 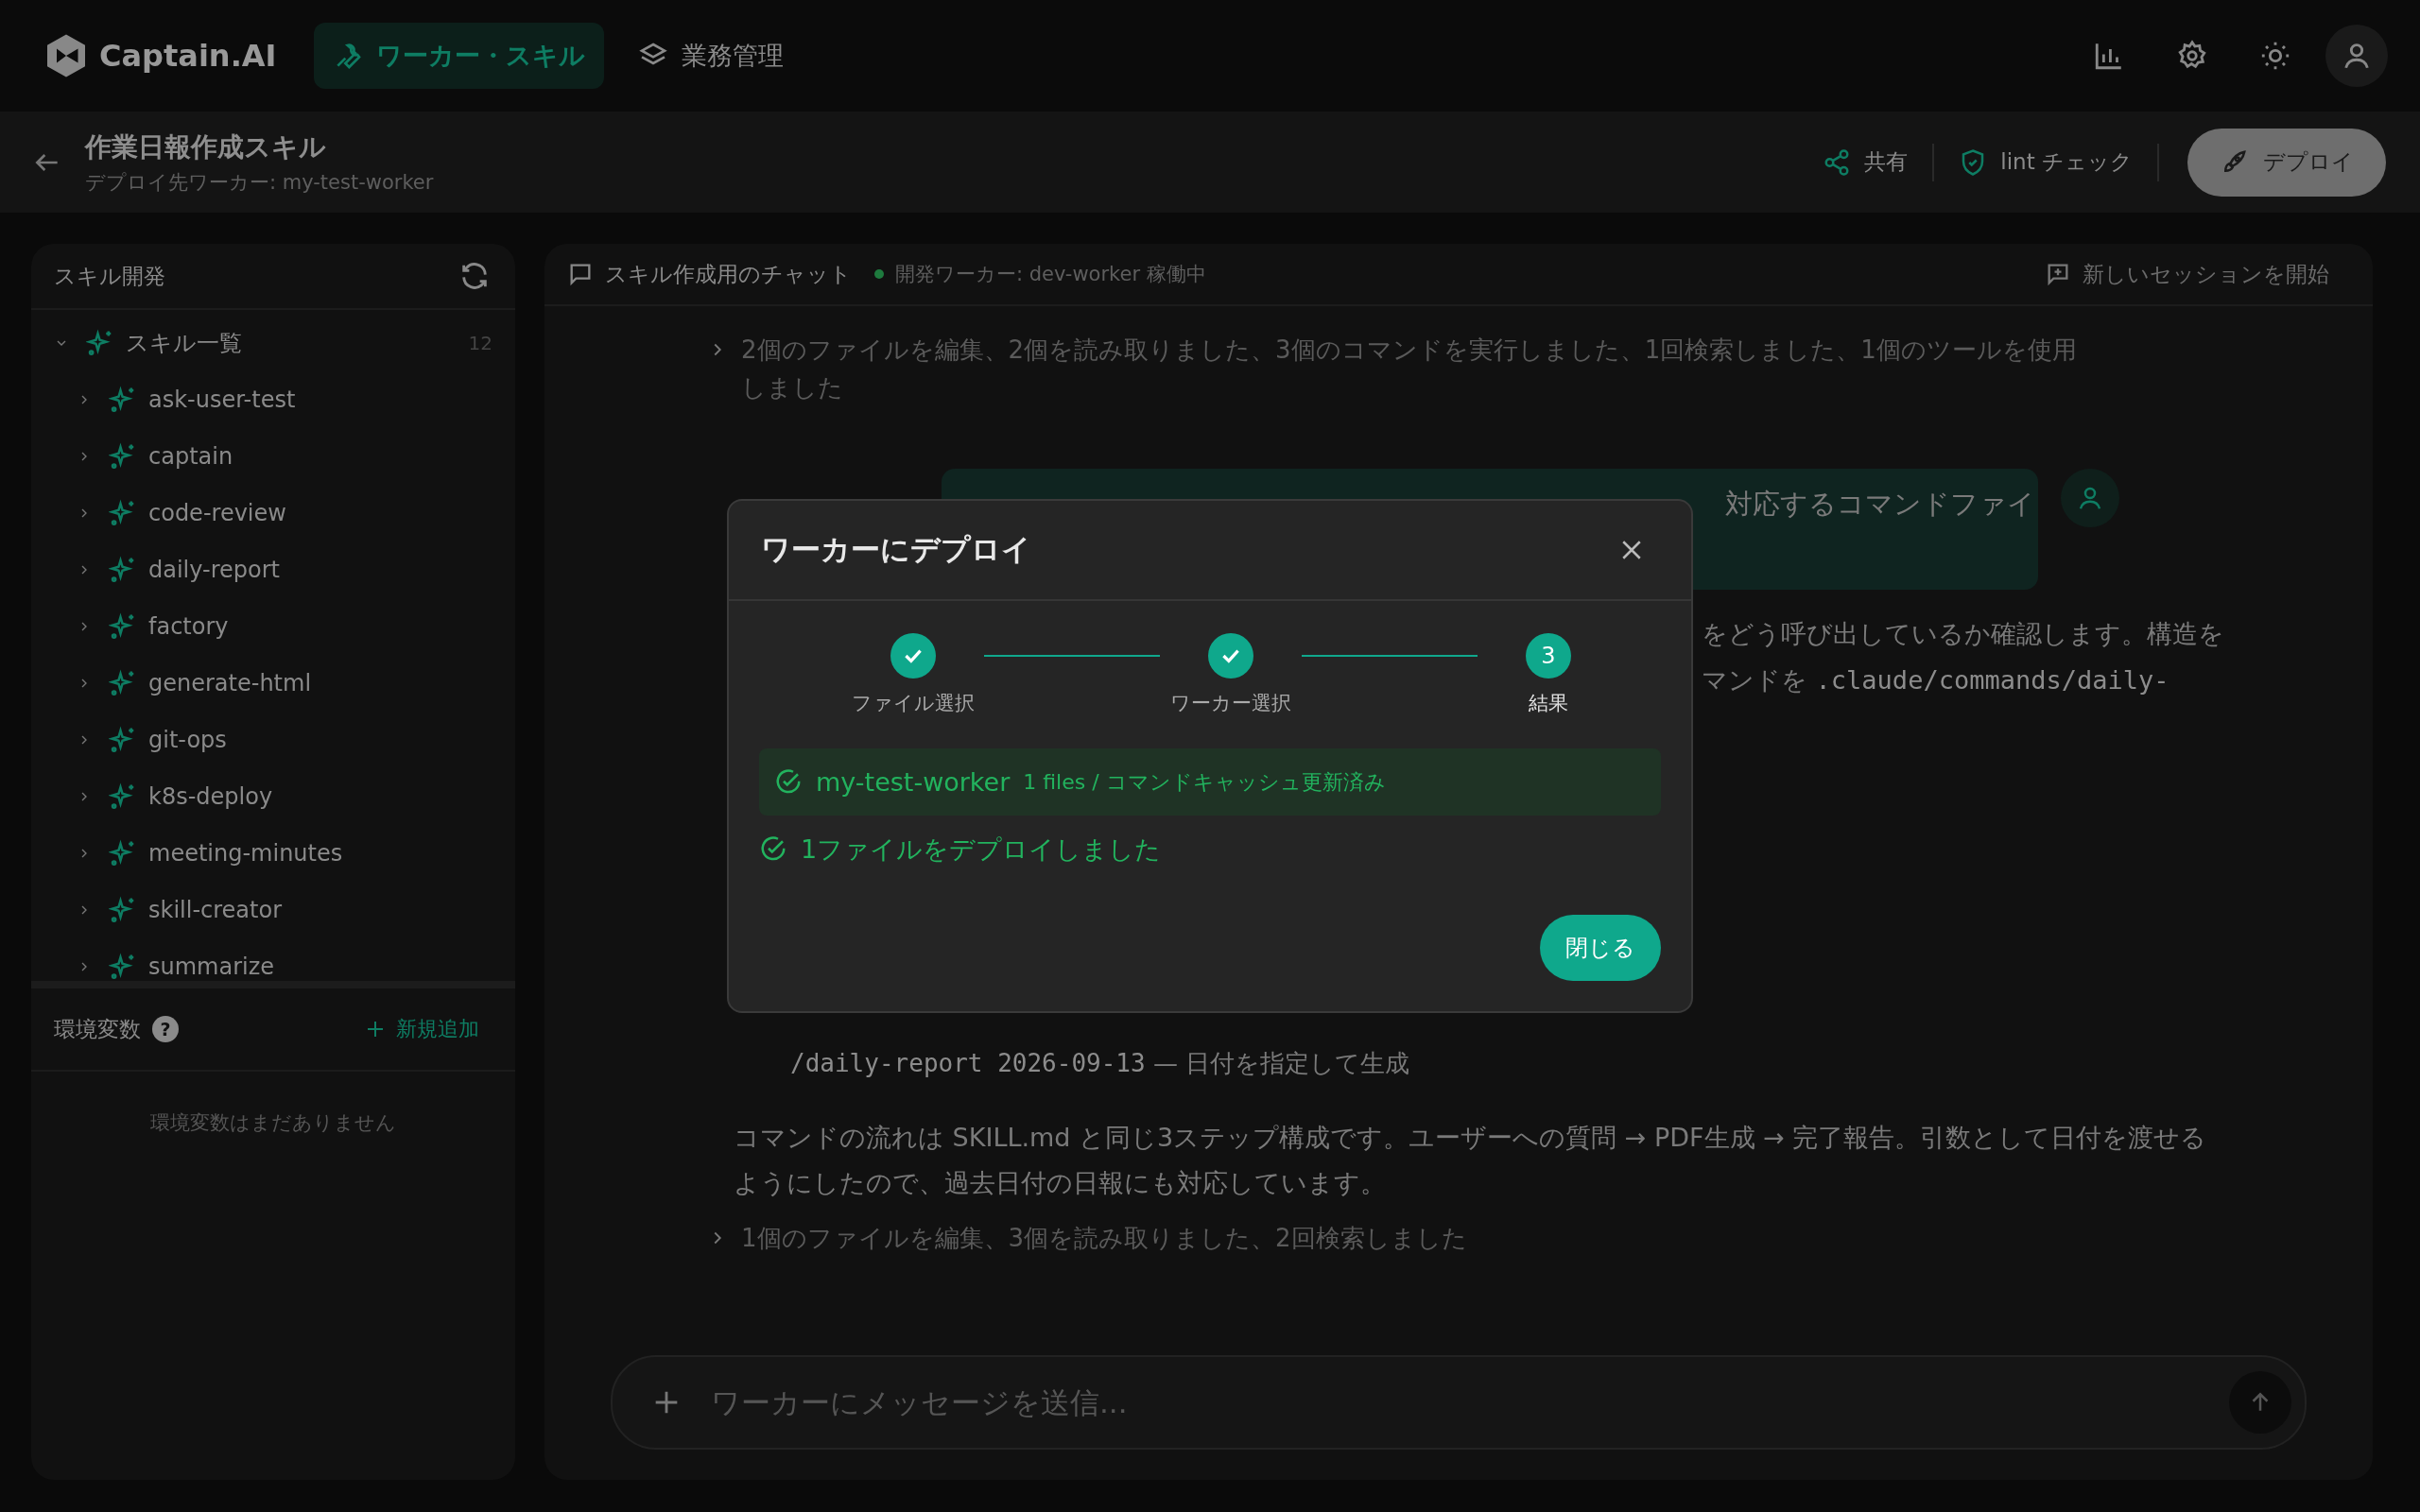 I want to click on lint-button: lint チェック, so click(x=2045, y=162).